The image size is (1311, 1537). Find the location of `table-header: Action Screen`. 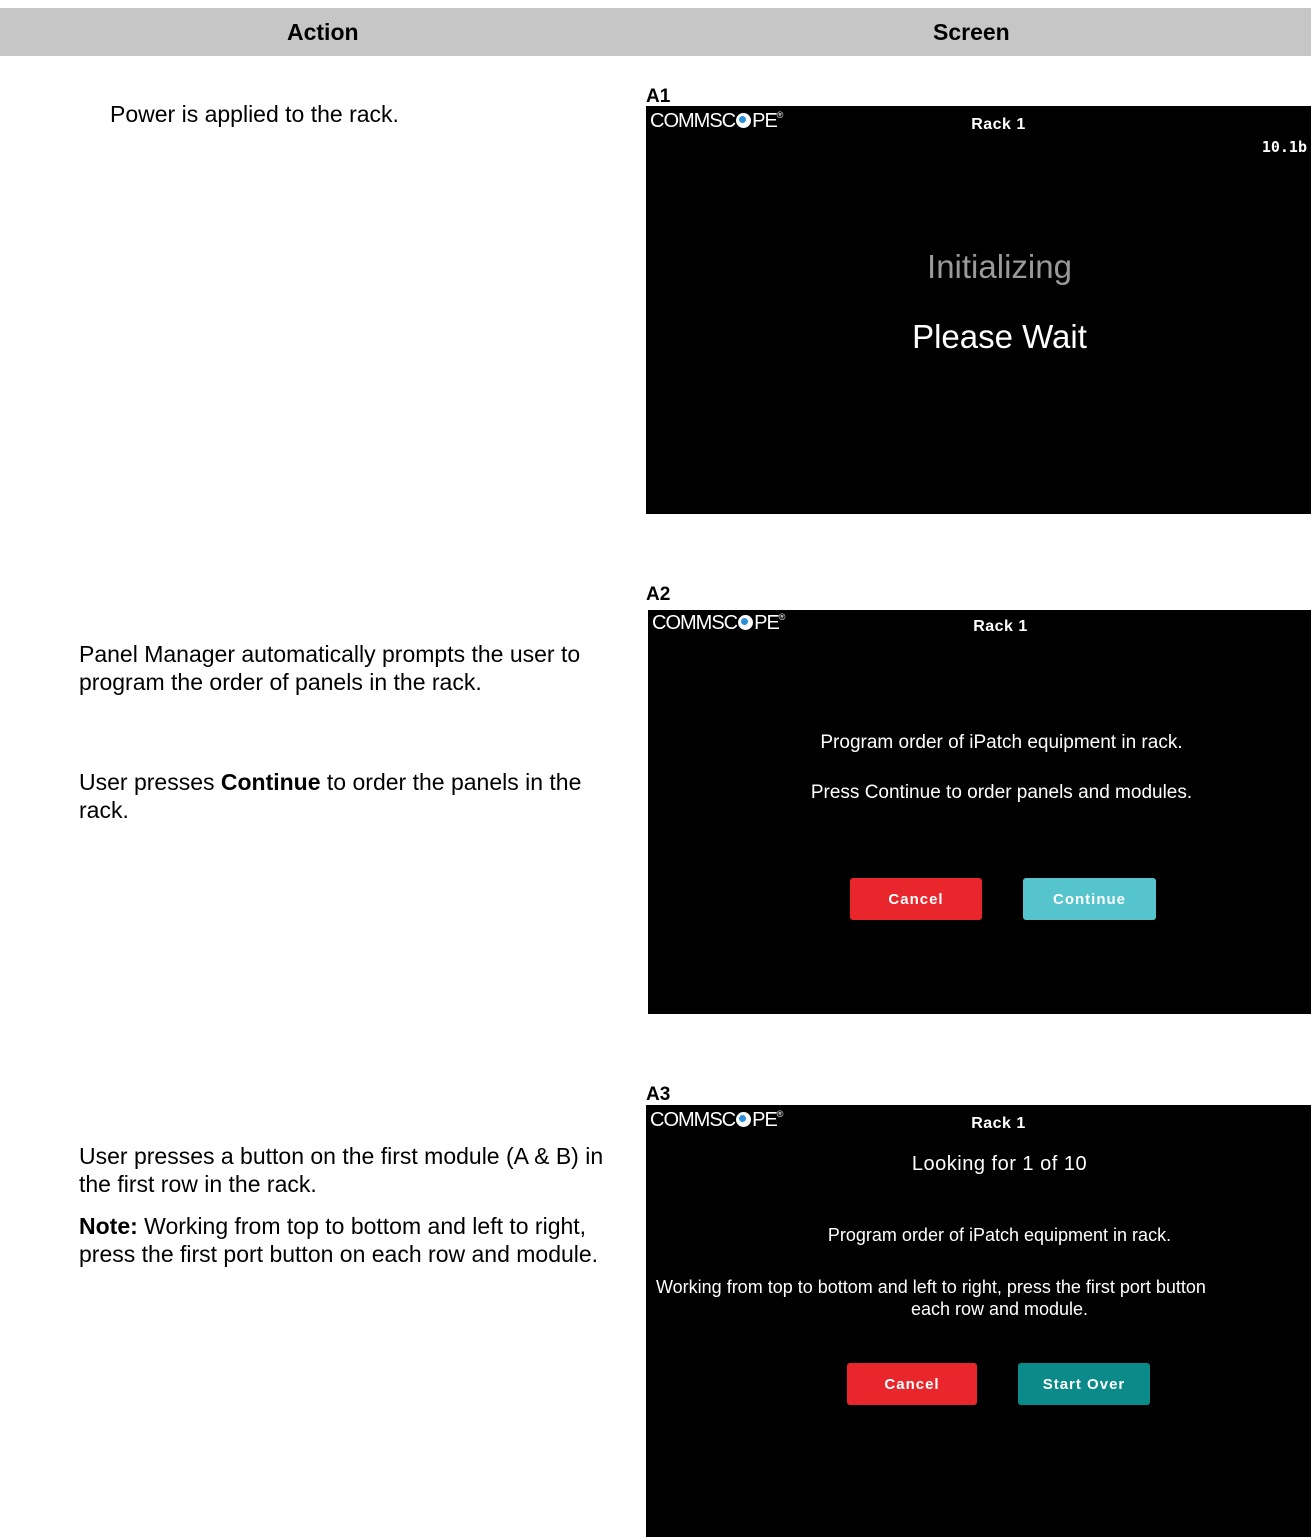

table-header: Action Screen is located at coordinates (655, 32).